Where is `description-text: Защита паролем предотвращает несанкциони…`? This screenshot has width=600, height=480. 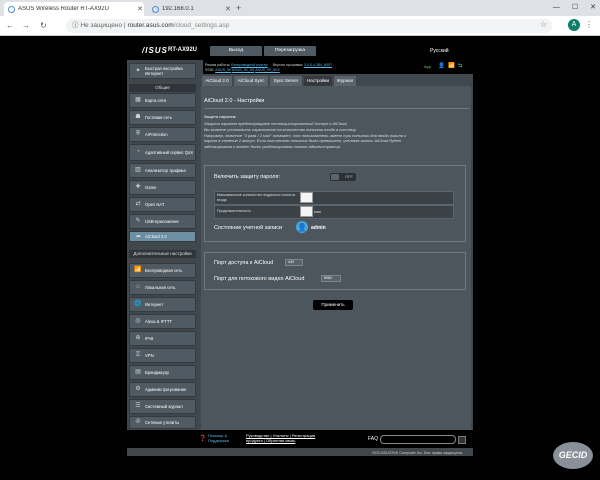
description-text: Защита паролем предотвращает несанкциони… is located at coordinates (335, 135).